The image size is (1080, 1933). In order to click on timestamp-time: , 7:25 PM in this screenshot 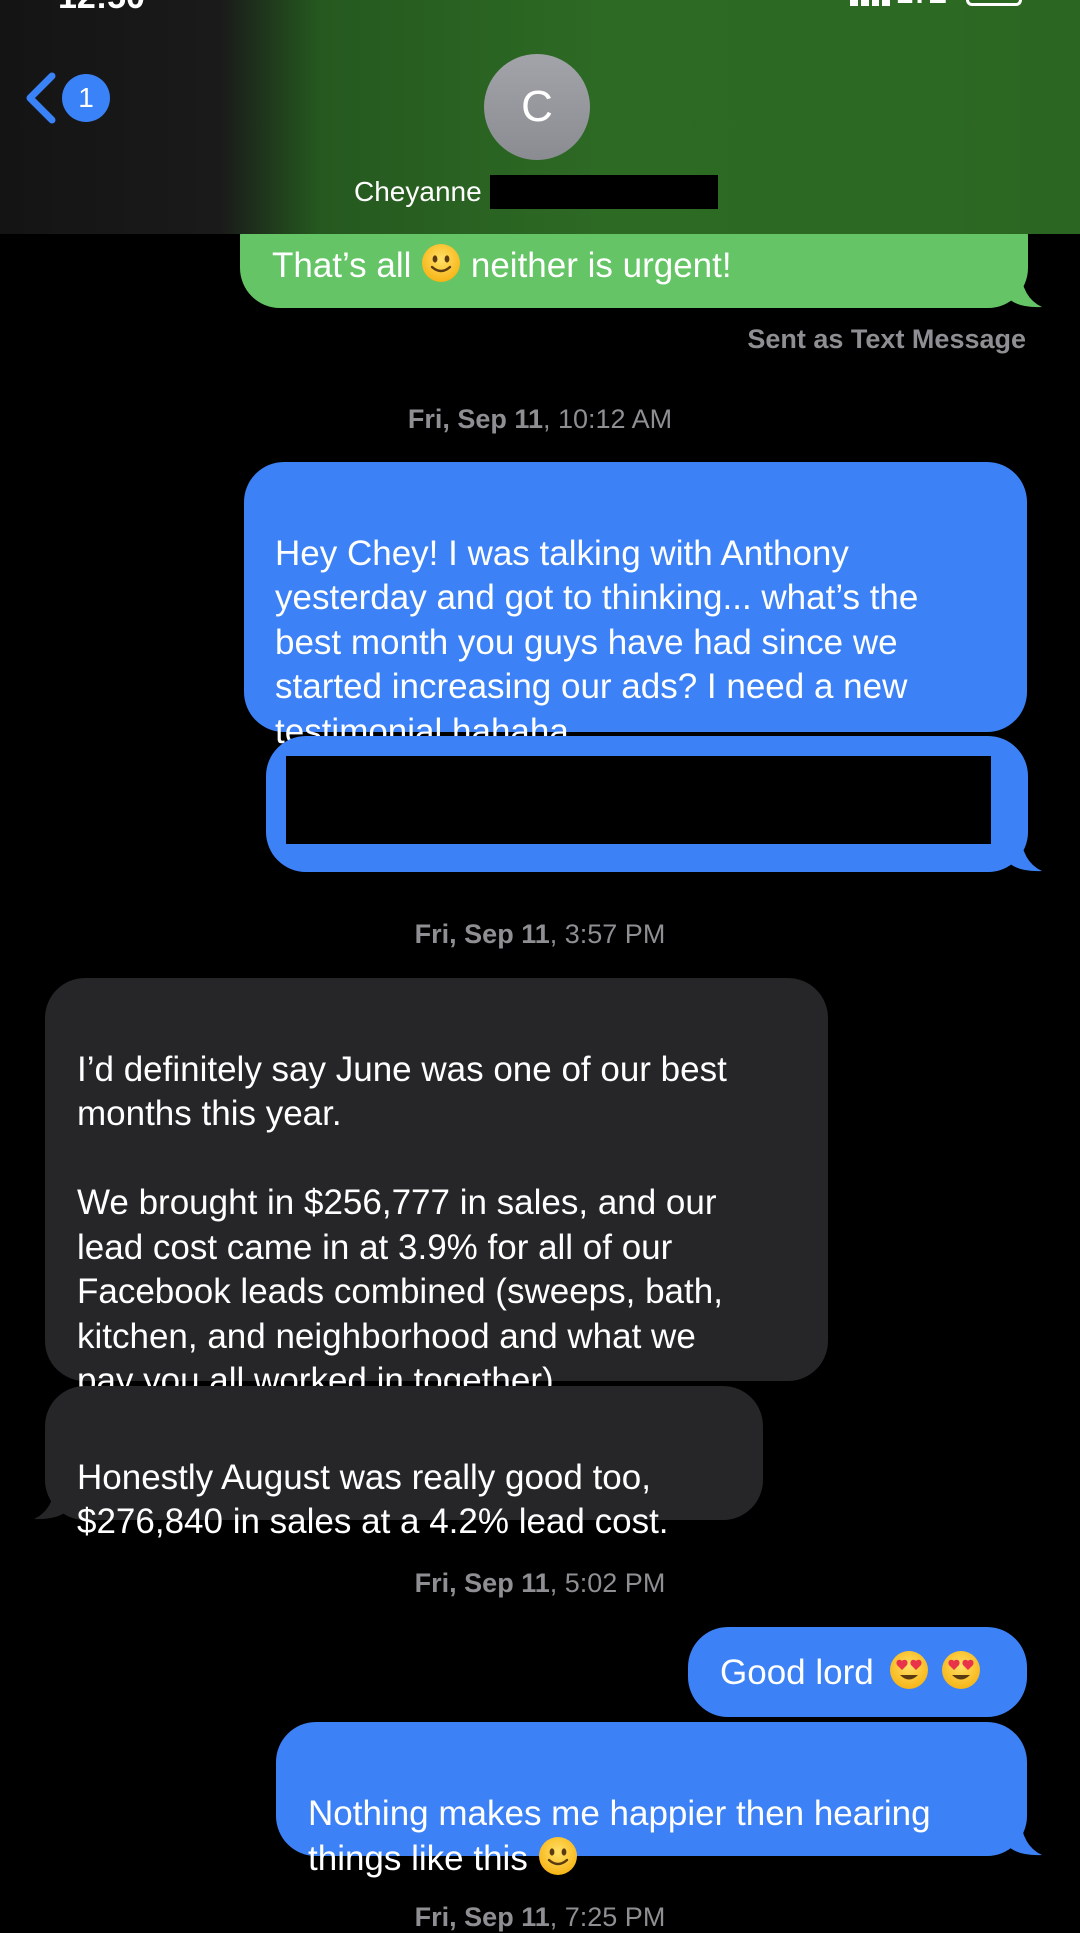, I will do `click(607, 1917)`.